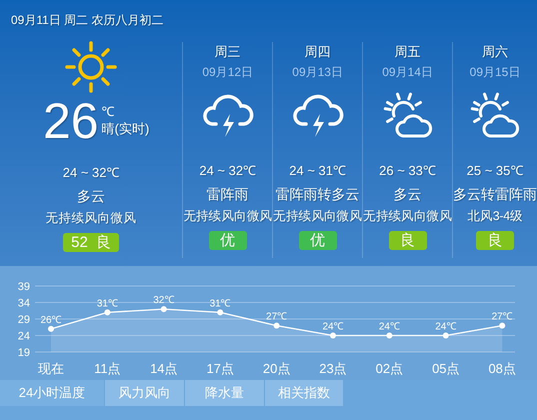  Describe the element at coordinates (502, 368) in the screenshot. I see `x-axis-label: 08点` at that location.